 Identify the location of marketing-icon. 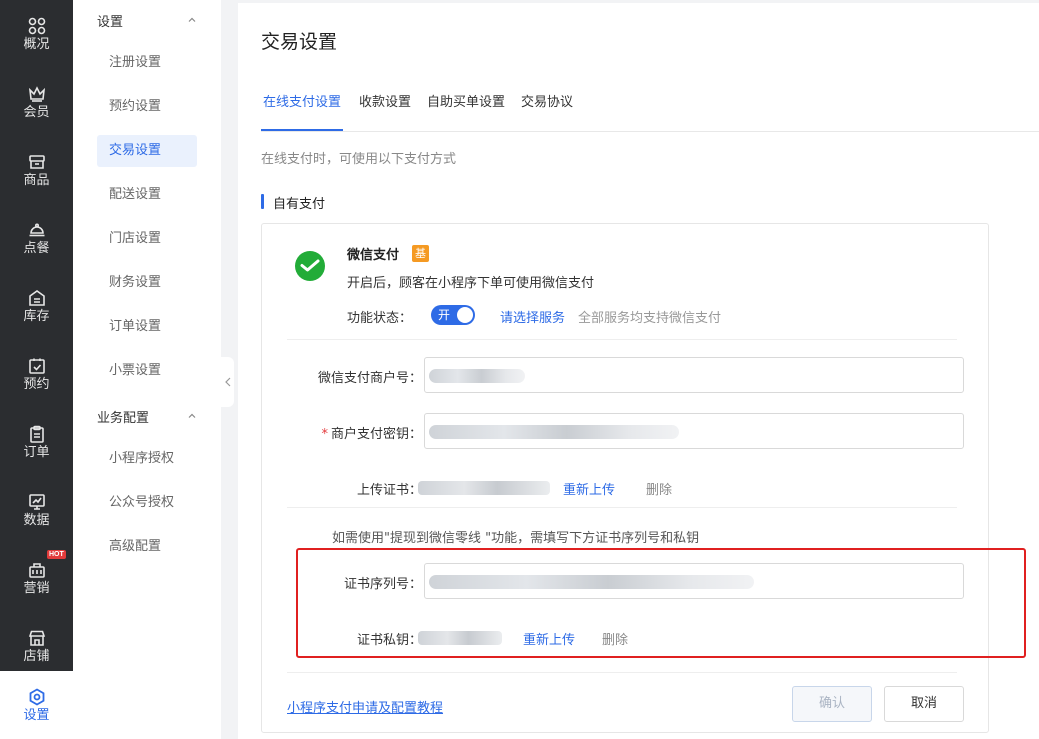
(37, 570).